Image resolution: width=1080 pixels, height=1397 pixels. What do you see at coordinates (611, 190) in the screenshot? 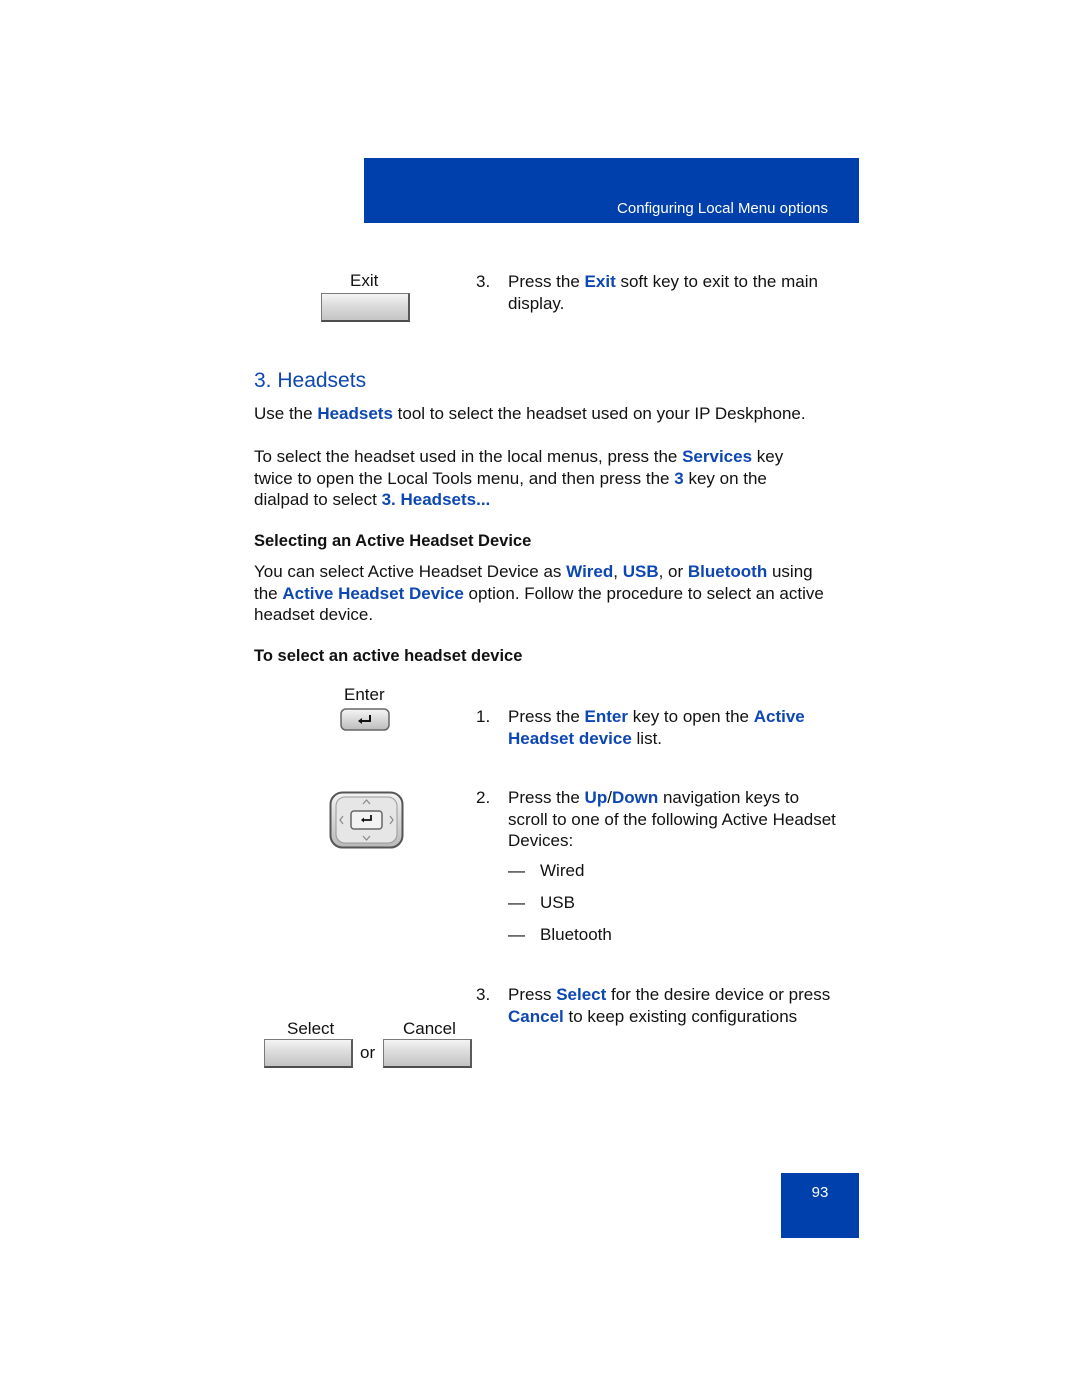
I see `section-header-bar: Configuring Local Menu options` at bounding box center [611, 190].